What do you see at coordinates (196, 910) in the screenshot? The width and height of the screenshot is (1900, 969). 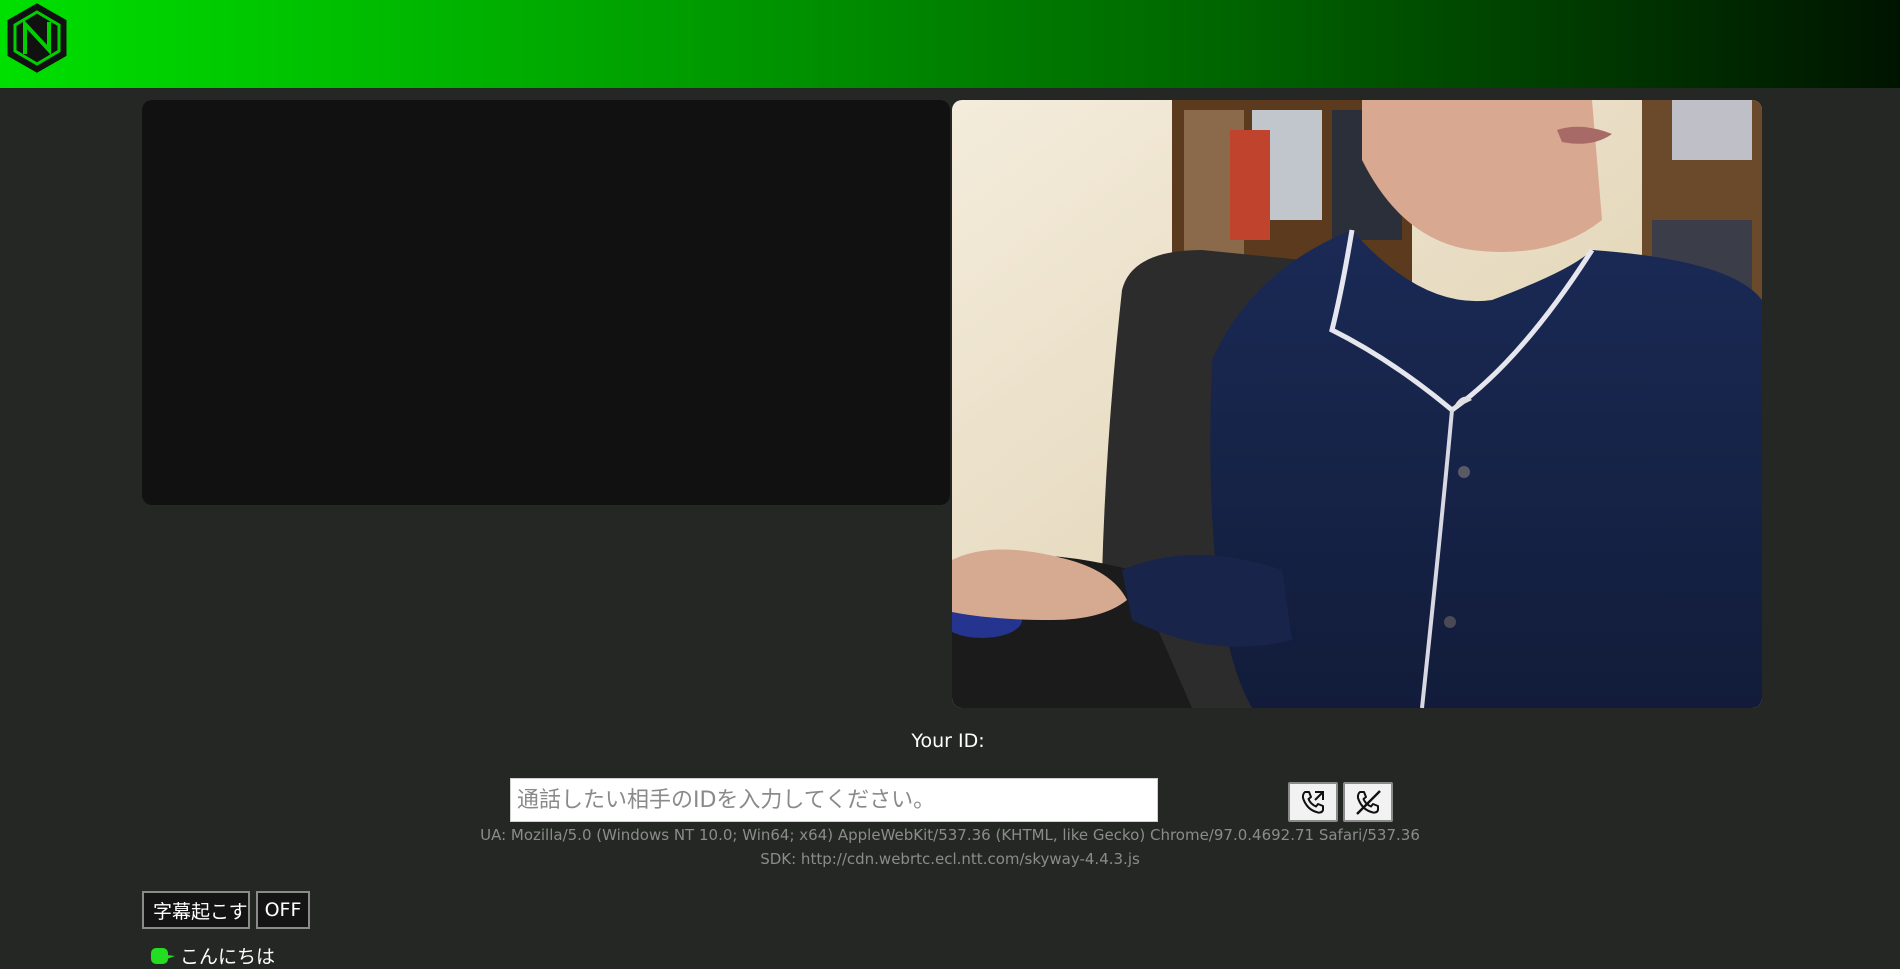 I see `transcribe-button: 字幕起こす` at bounding box center [196, 910].